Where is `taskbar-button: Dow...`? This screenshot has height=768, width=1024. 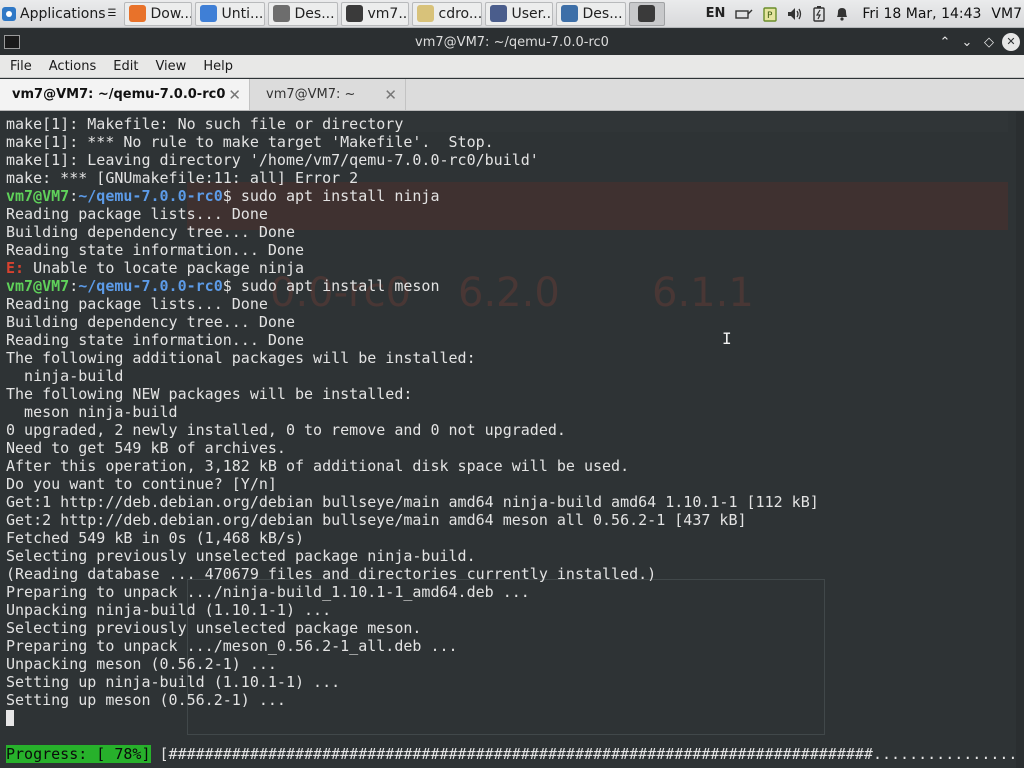
taskbar-button: Dow... is located at coordinates (157, 13).